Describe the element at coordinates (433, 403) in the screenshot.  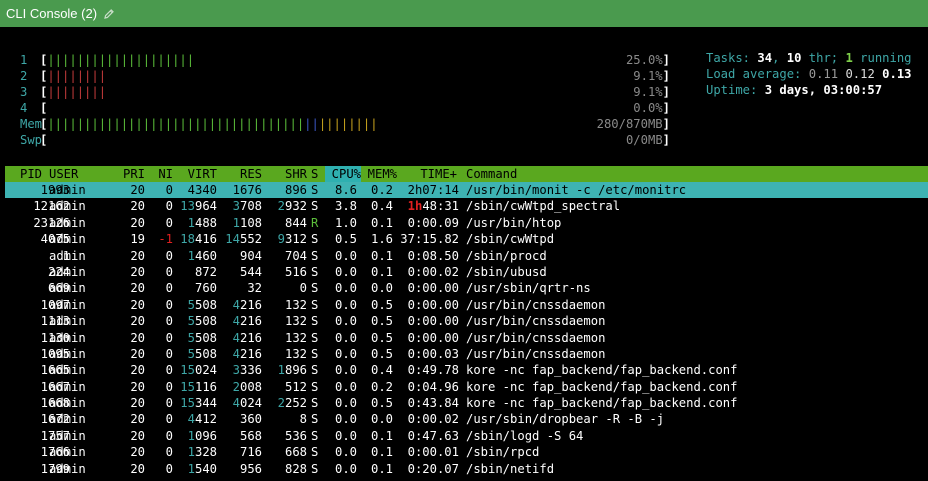
I see `process-time: 0:43.84` at that location.